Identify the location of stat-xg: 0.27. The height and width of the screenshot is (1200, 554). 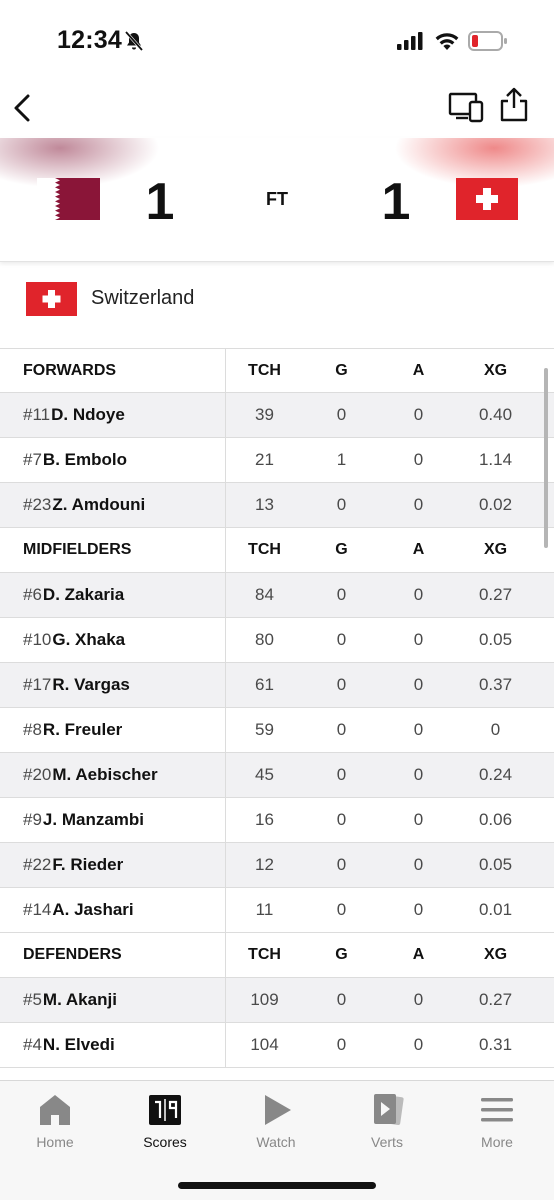
(495, 999).